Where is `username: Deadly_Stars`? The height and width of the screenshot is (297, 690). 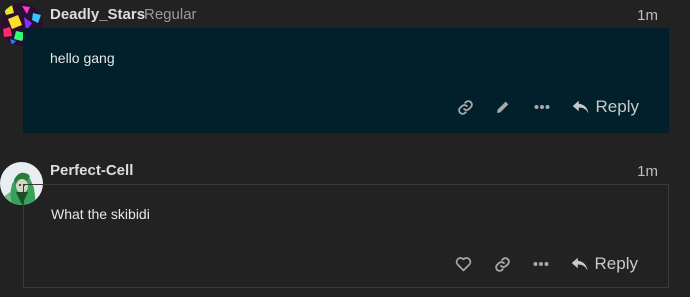 username: Deadly_Stars is located at coordinates (97, 14).